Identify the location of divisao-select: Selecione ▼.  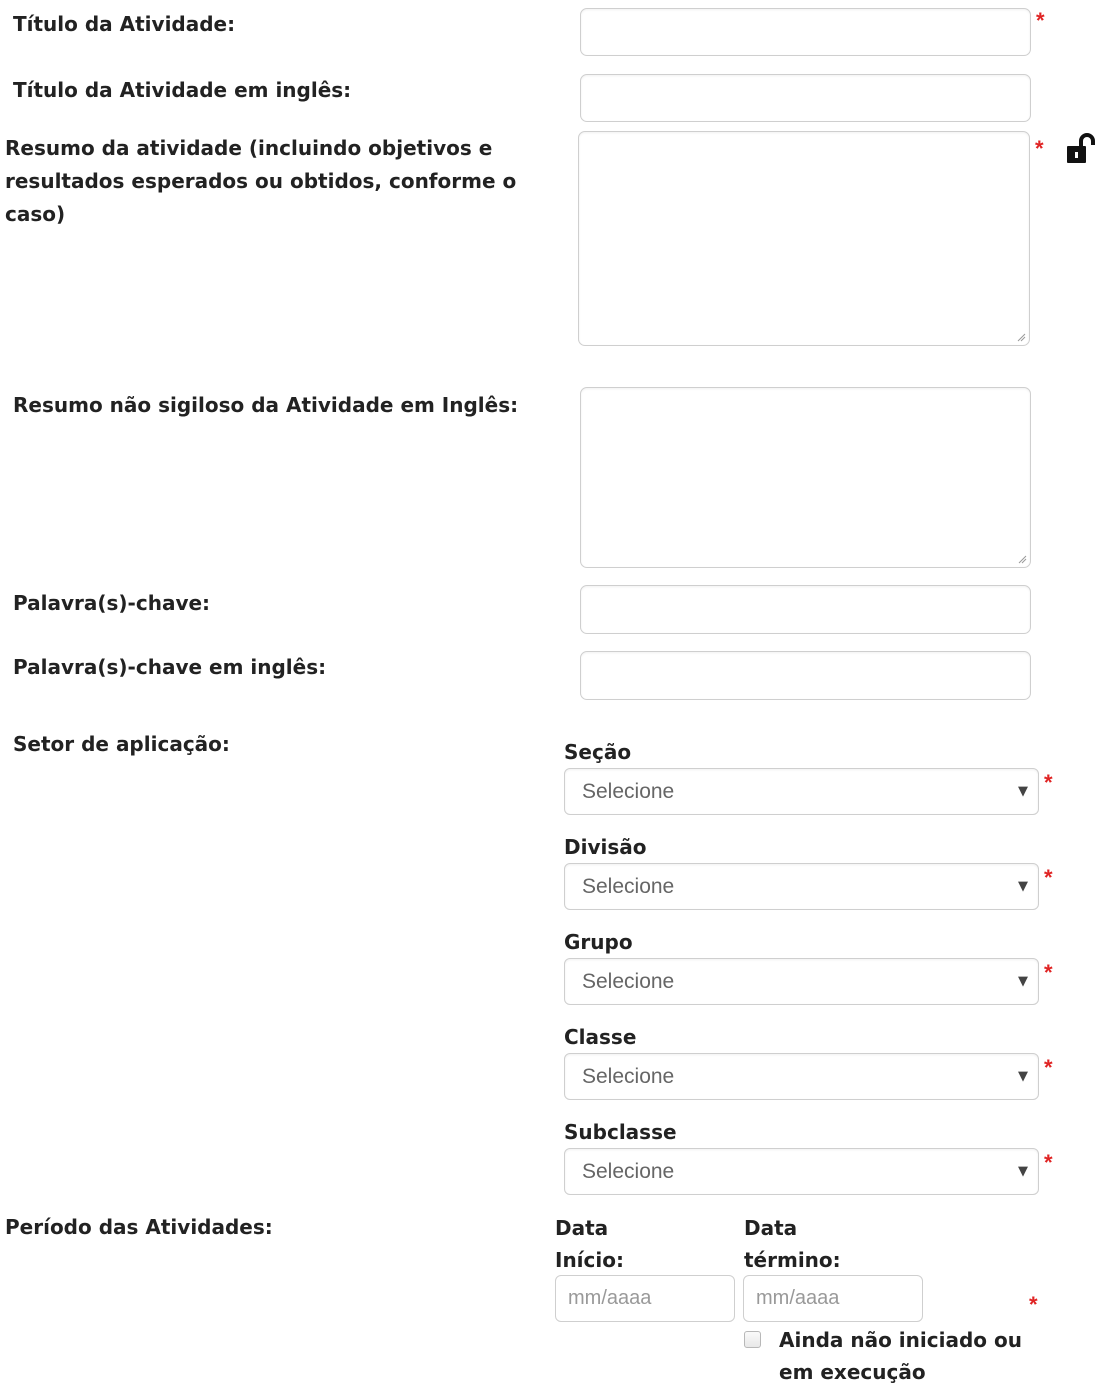
(801, 886).